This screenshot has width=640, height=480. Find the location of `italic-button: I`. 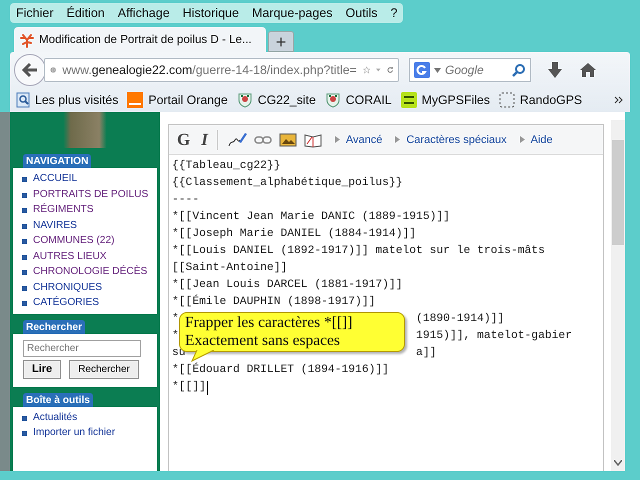

italic-button: I is located at coordinates (204, 140).